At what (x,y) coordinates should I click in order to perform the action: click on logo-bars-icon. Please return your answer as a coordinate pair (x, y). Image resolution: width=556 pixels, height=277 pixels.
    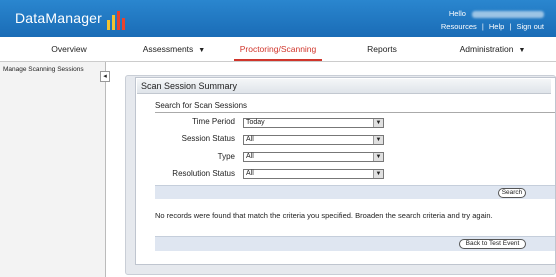
    Looking at the image, I should click on (118, 20).